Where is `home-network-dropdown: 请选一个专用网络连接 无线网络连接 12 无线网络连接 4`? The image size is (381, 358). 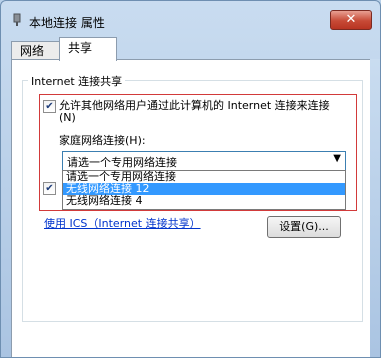
home-network-dropdown: 请选一个专用网络连接 无线网络连接 12 无线网络连接 4 is located at coordinates (204, 190).